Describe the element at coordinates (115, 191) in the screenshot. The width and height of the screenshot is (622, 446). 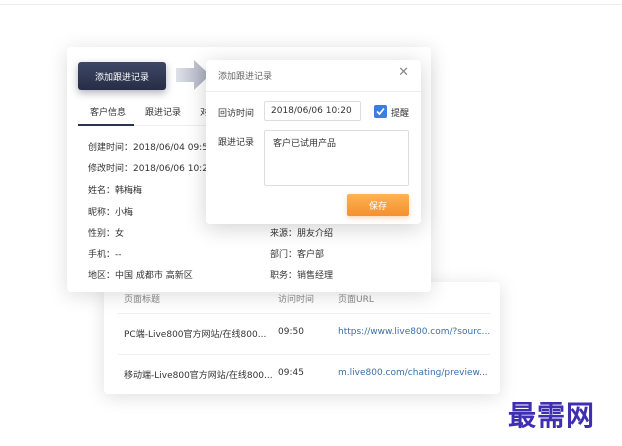
I see `customer-name: 姓名：韩梅梅` at that location.